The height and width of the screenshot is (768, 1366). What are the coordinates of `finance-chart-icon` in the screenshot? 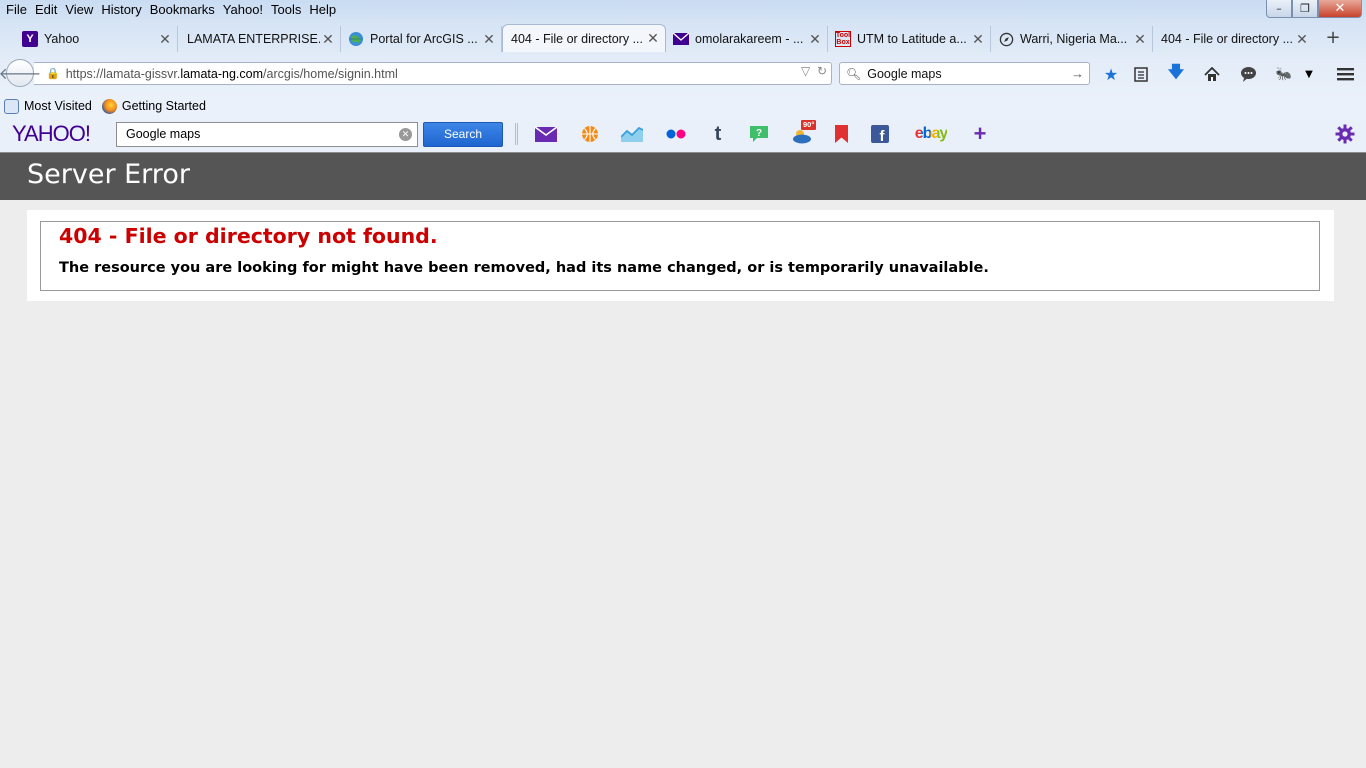 It's located at (632, 134).